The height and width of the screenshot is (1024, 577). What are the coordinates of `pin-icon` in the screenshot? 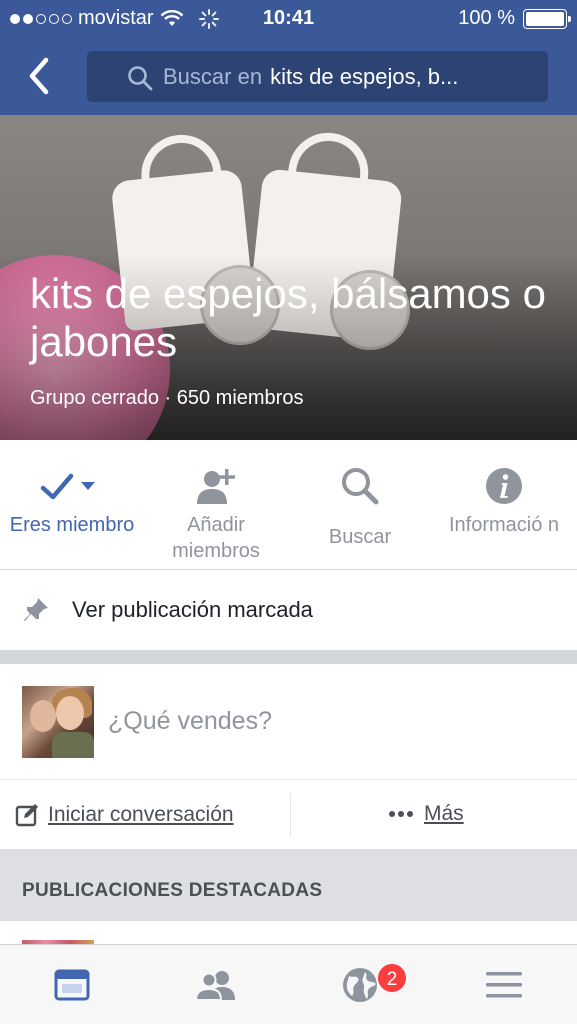 It's located at (36, 609).